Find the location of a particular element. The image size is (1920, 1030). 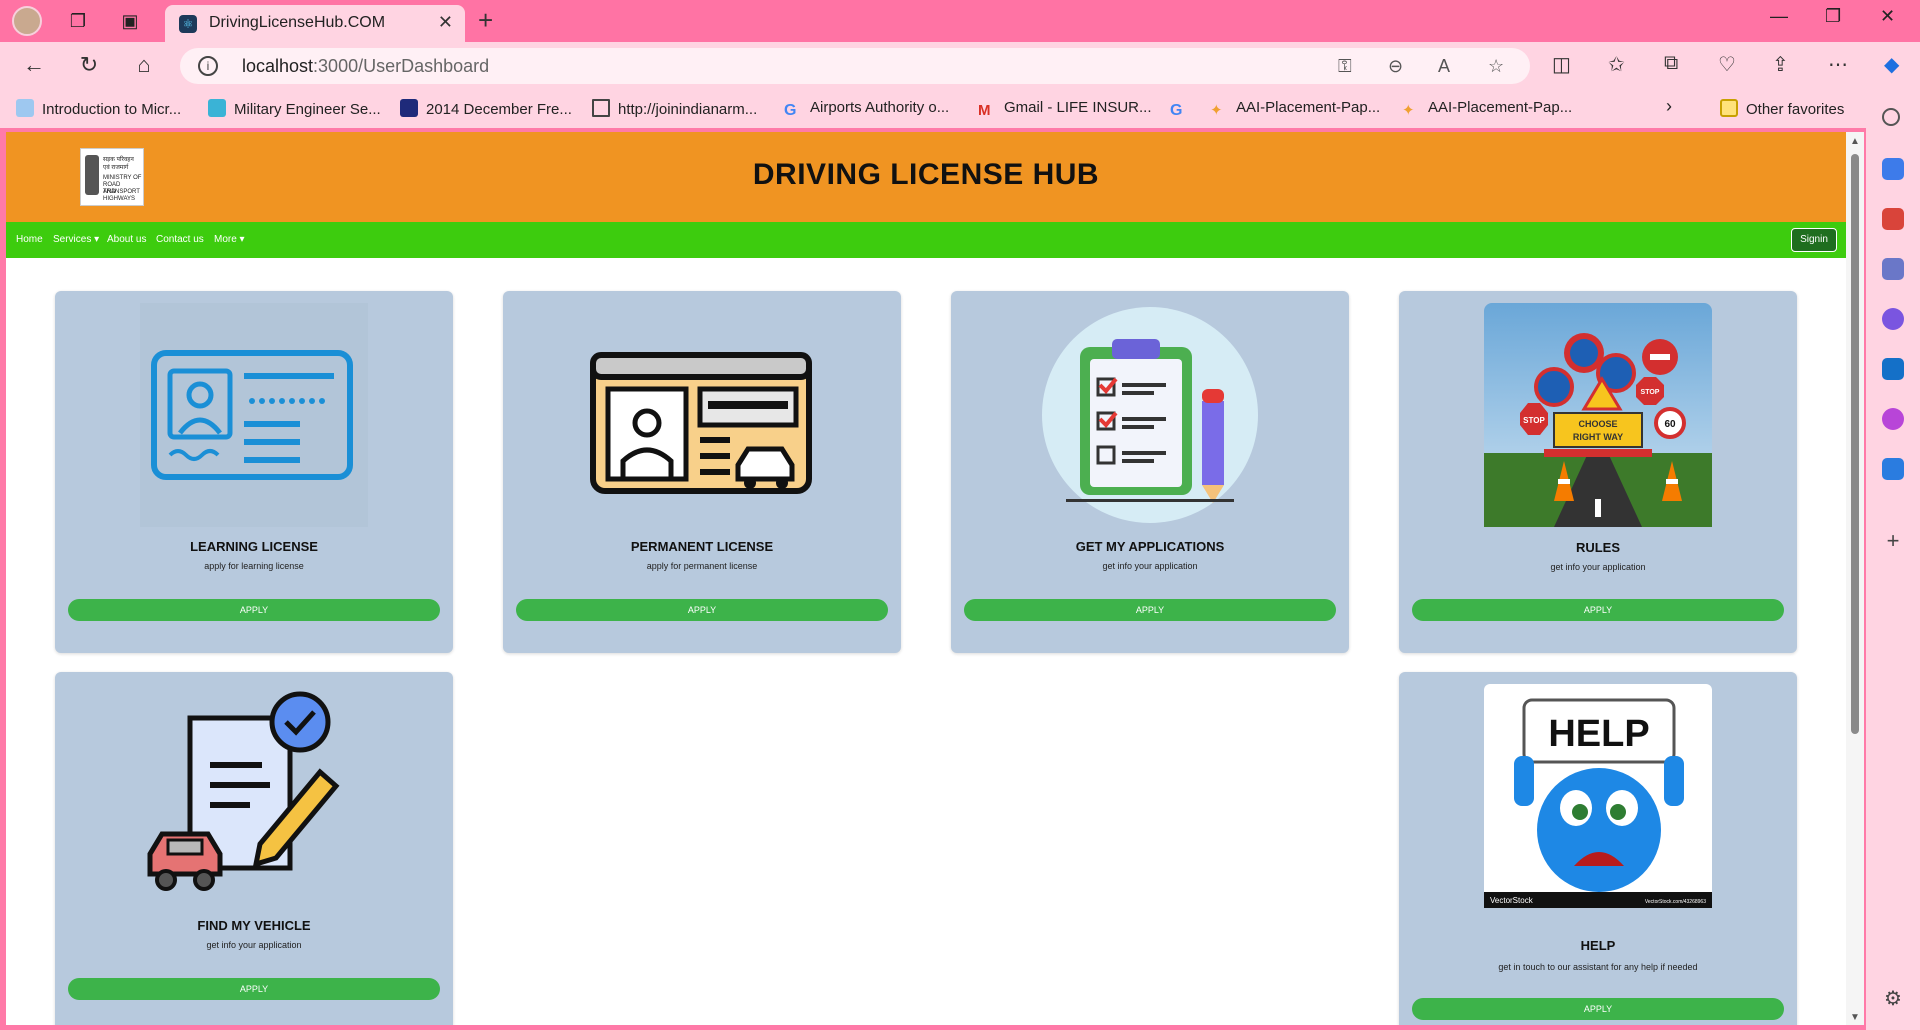

speed-sign-text: 60 is located at coordinates (1670, 424).